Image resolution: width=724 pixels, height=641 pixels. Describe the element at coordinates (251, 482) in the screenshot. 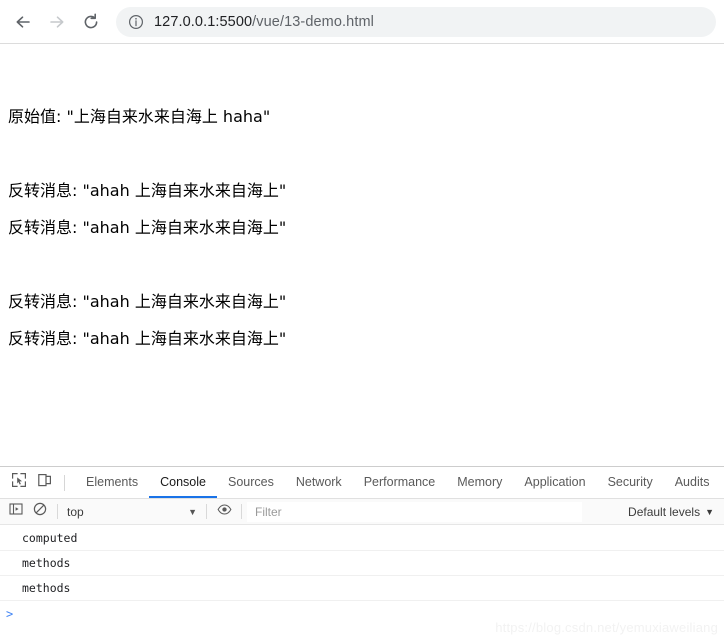

I see `tab-sources: Sources` at that location.